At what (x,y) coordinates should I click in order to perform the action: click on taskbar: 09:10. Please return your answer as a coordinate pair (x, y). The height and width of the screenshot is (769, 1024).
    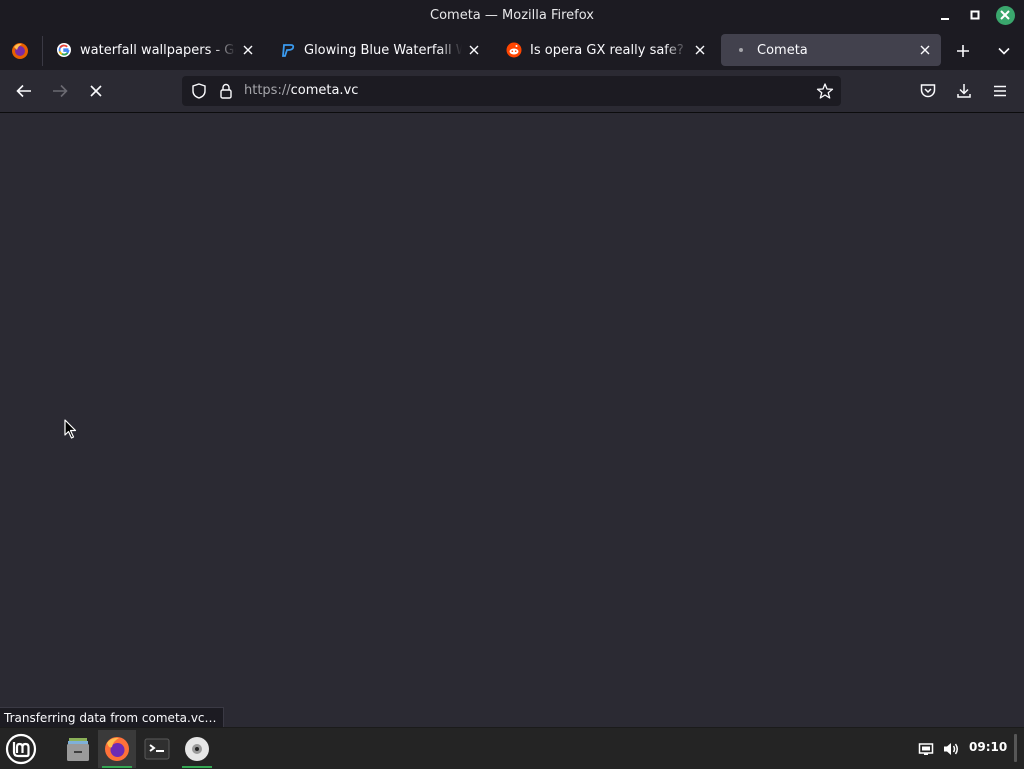
    Looking at the image, I should click on (512, 748).